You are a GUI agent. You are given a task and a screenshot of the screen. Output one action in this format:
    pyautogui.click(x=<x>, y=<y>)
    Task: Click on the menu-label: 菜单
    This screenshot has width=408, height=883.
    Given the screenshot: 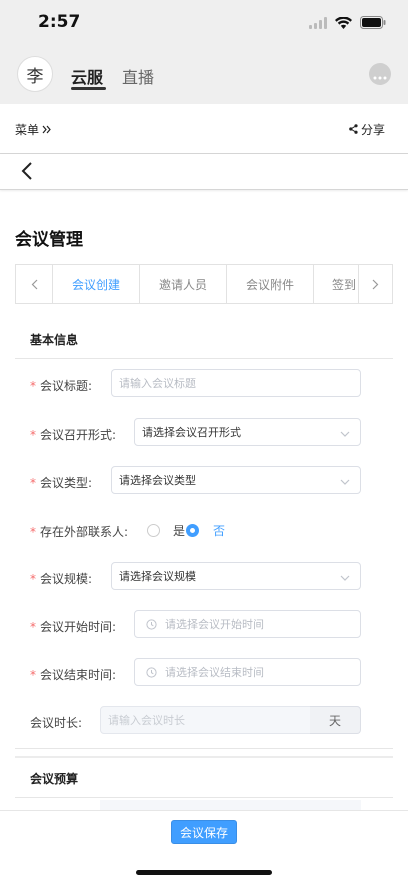 What is the action you would take?
    pyautogui.click(x=27, y=130)
    